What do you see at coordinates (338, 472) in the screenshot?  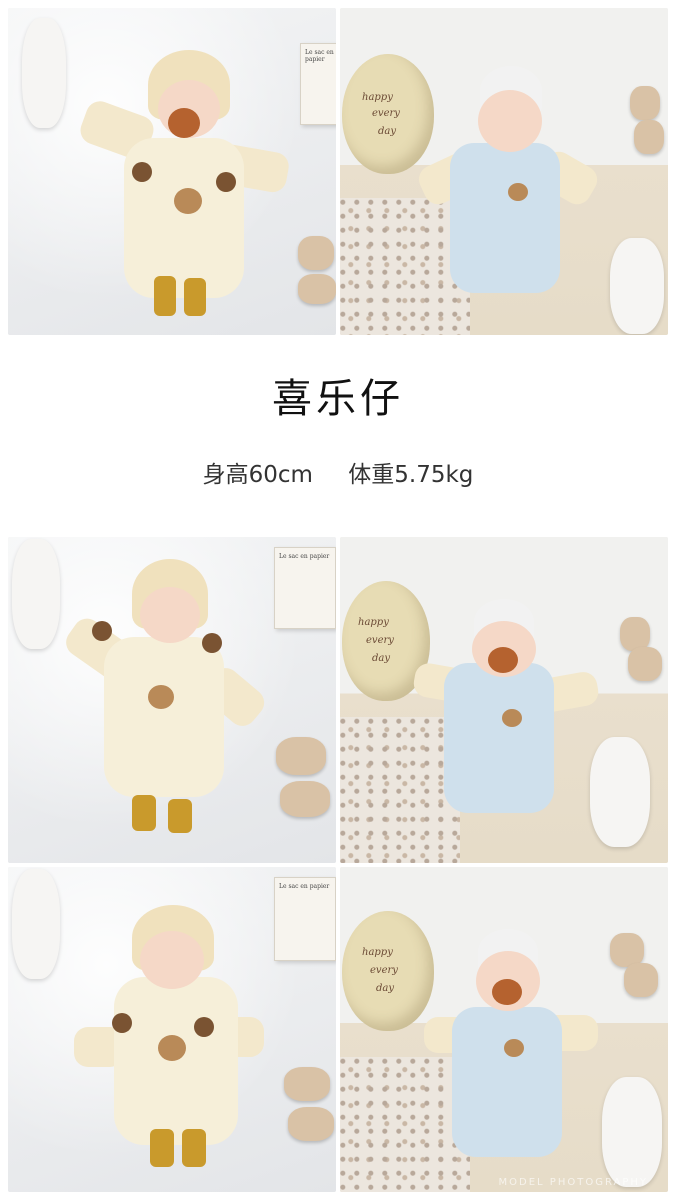 I see `model-stats: 身高60cm 体重5.75kg` at bounding box center [338, 472].